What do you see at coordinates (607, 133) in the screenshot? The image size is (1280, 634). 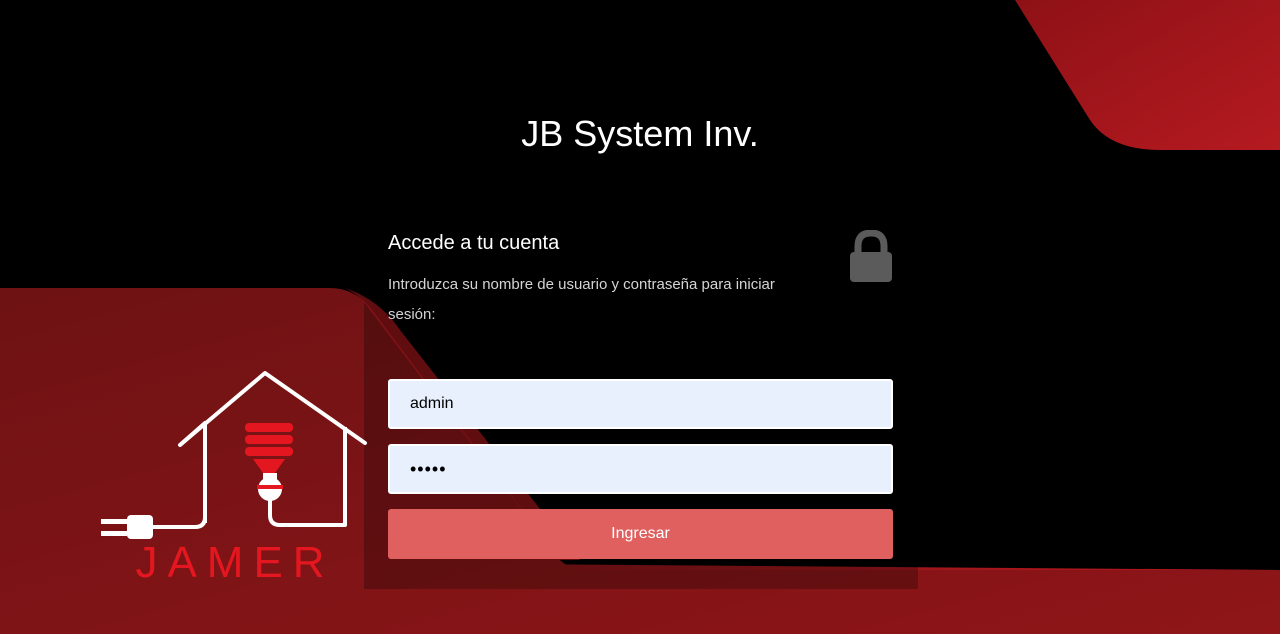 I see `app-title-brand: JB System` at bounding box center [607, 133].